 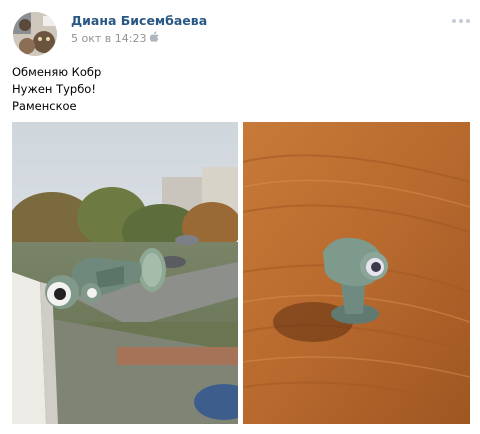 I want to click on author-name: Диана Бисембаева, so click(x=139, y=20).